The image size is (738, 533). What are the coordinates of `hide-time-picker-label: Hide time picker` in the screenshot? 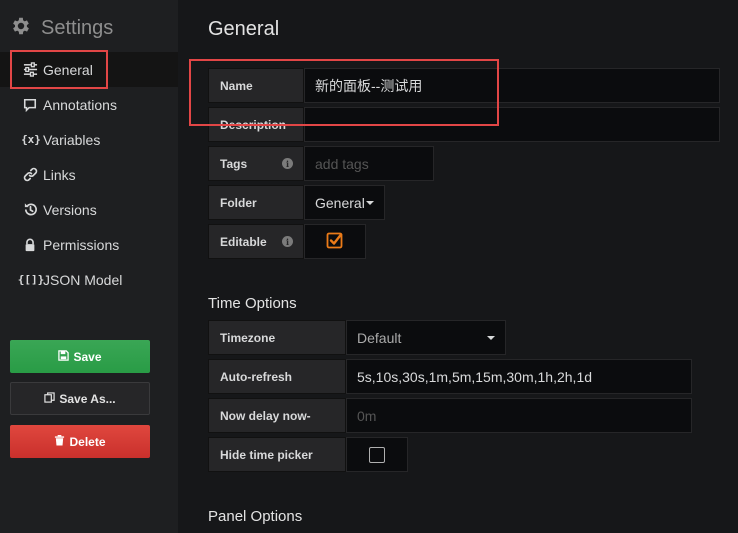 It's located at (277, 454).